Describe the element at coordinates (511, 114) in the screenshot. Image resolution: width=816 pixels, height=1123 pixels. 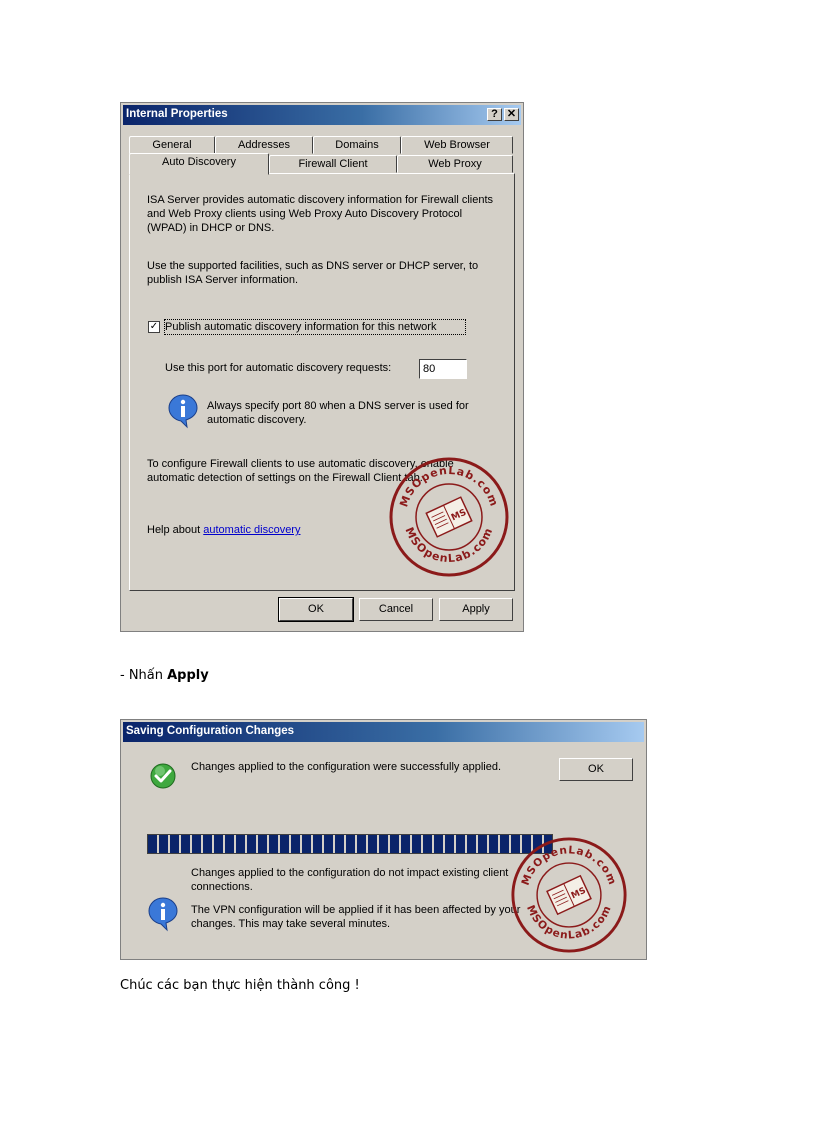
I see `close-button: ✕` at that location.